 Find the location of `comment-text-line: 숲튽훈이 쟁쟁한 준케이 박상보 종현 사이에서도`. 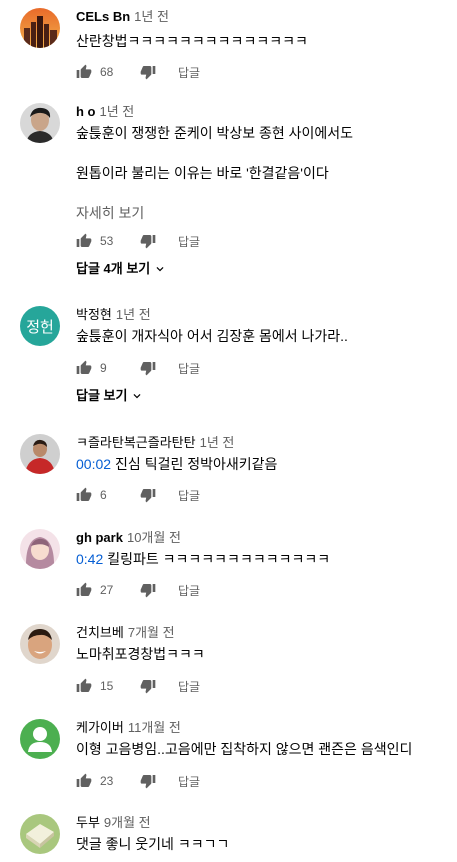

comment-text-line: 숲튽훈이 쟁쟁한 준케이 박상보 종현 사이에서도 is located at coordinates (215, 133).